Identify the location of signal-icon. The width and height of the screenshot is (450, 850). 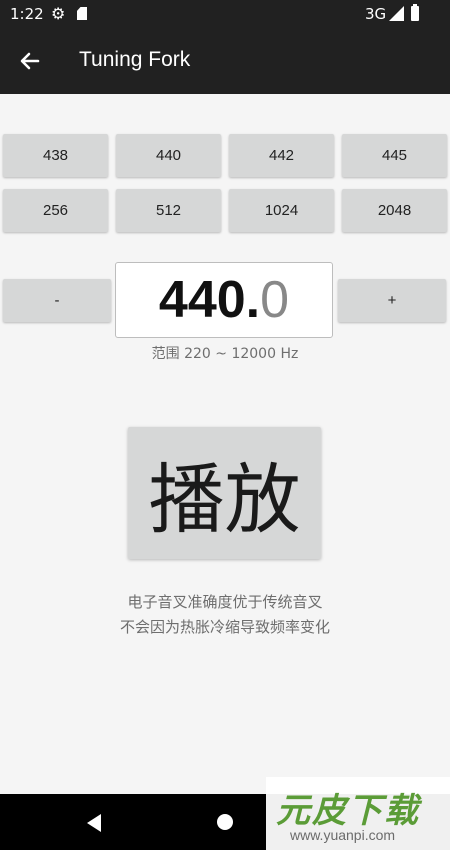
(396, 13).